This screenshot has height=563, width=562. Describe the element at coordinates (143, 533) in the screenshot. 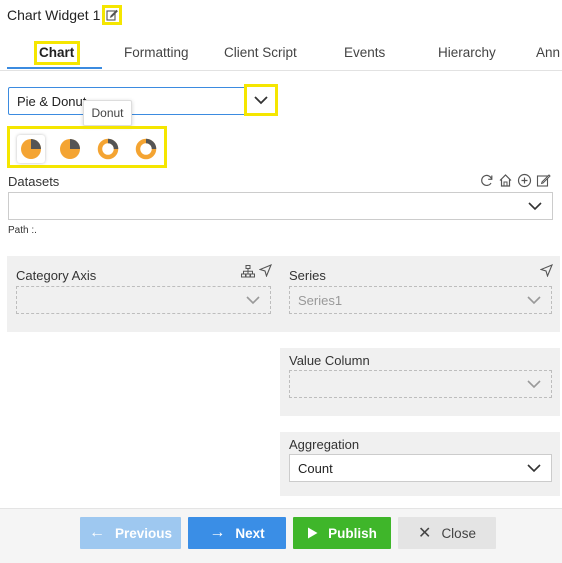

I see `previous-label: Previous` at that location.